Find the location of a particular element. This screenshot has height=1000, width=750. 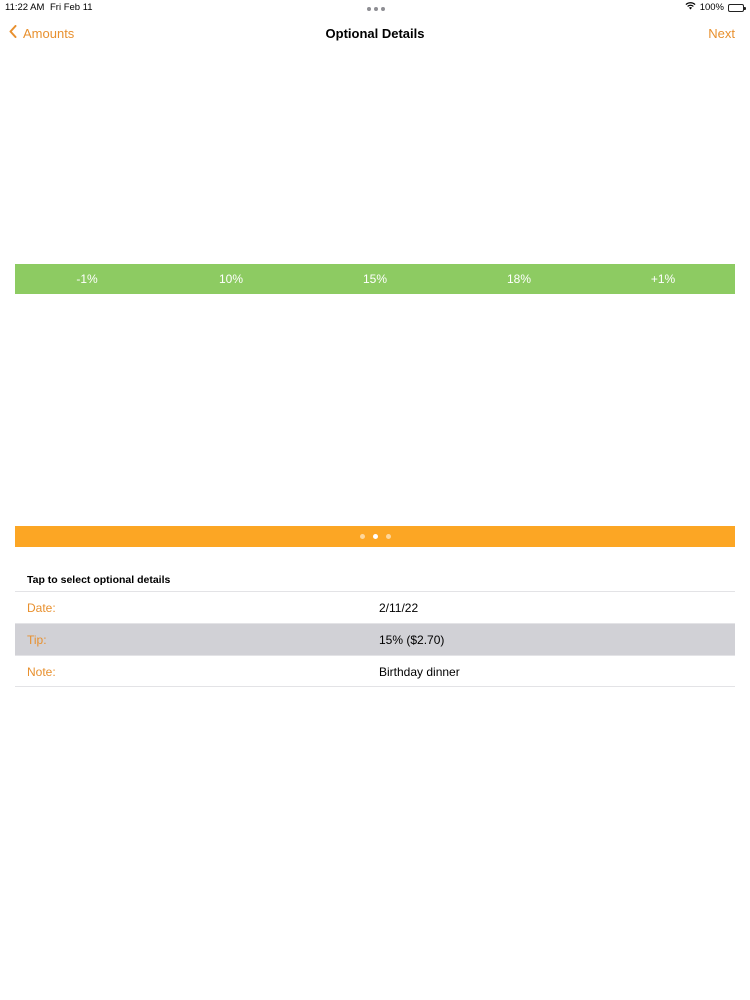

details-header: Tap to select optional details is located at coordinates (99, 580).